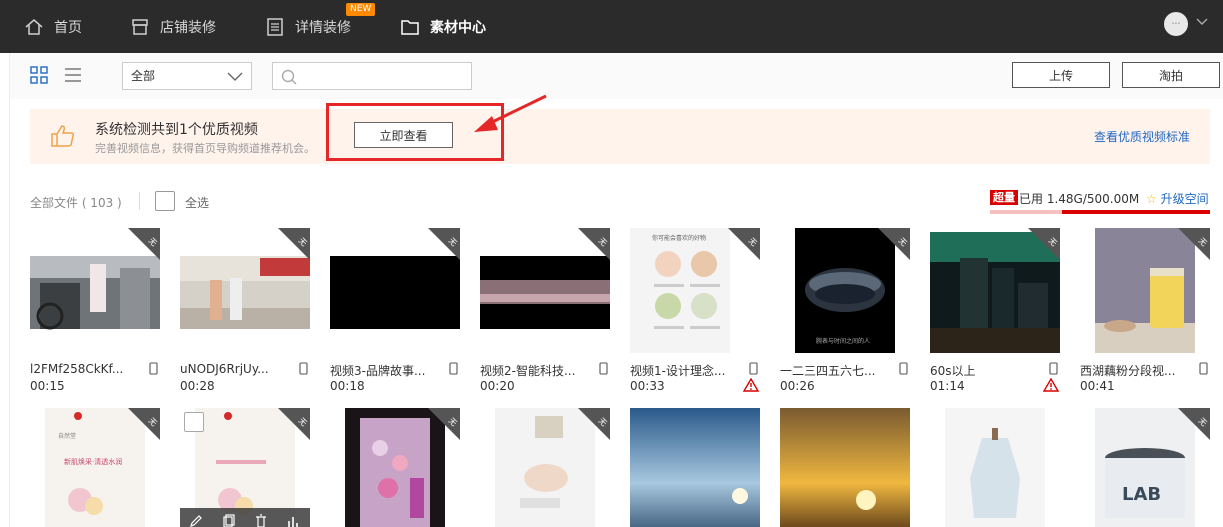  What do you see at coordinates (187, 76) in the screenshot?
I see `filter-select: 全部` at bounding box center [187, 76].